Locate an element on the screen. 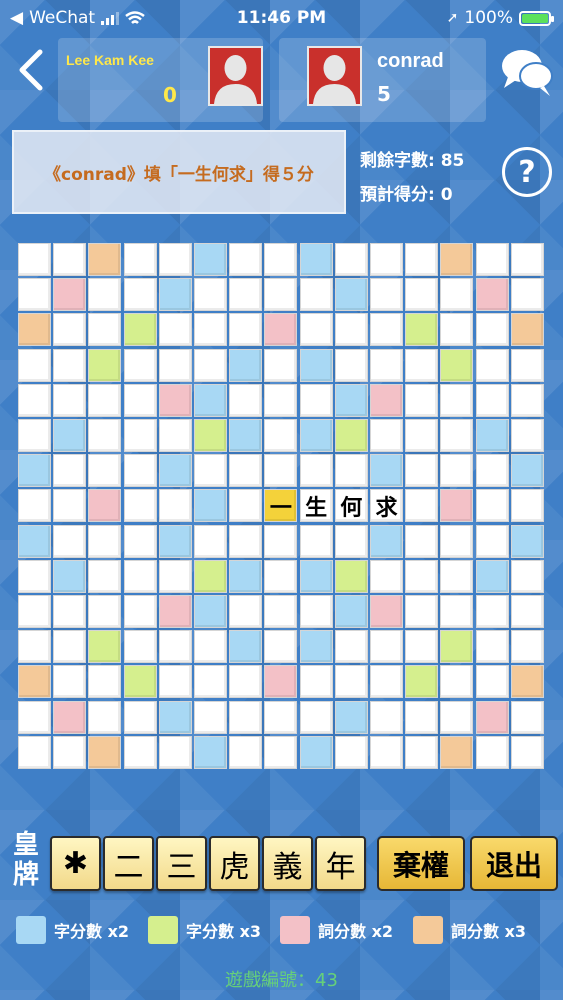 The height and width of the screenshot is (1000, 563). back-chevron-icon is located at coordinates (32, 70).